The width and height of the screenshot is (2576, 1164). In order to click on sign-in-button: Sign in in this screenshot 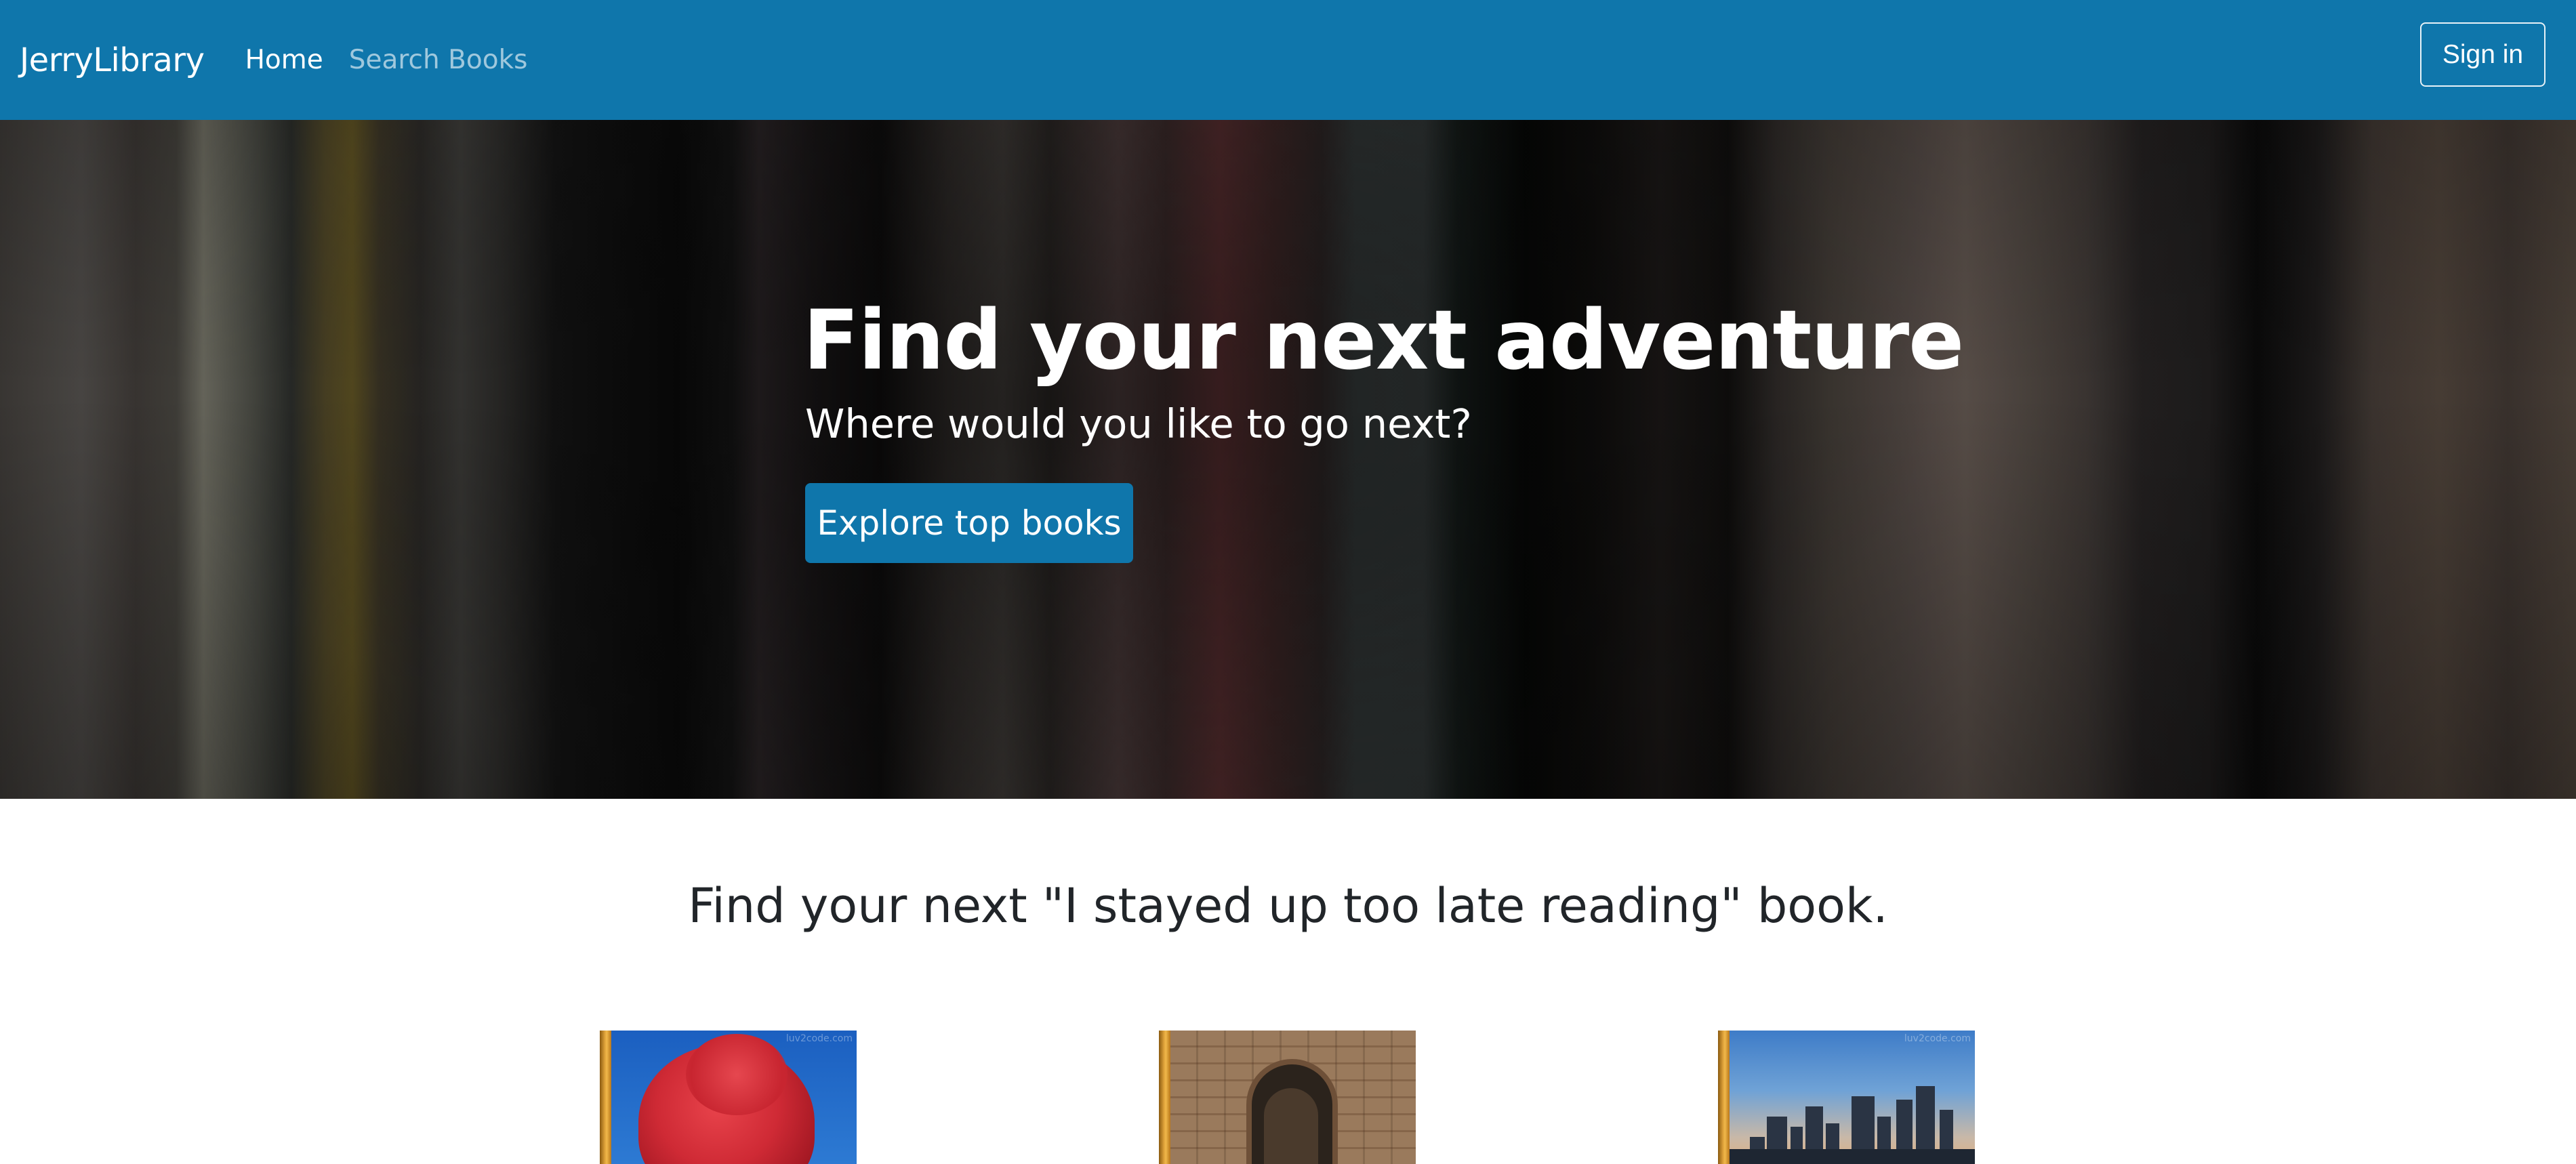, I will do `click(2483, 55)`.